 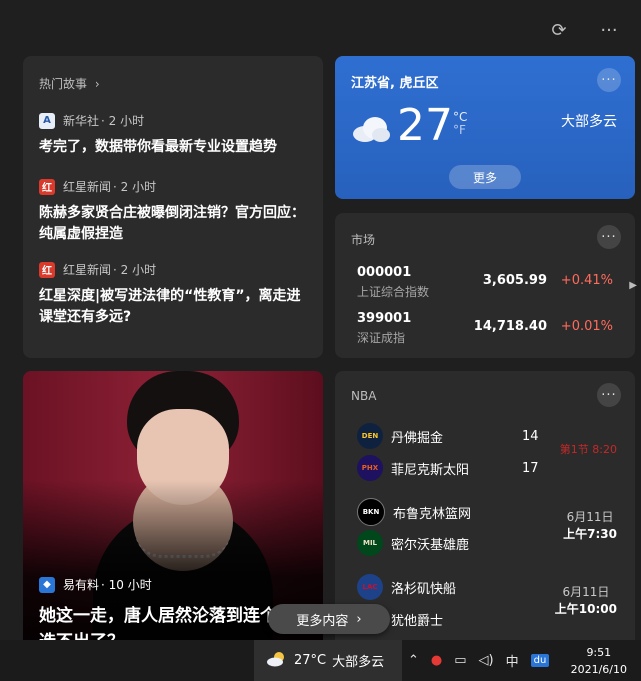 What do you see at coordinates (63, 84) in the screenshot?
I see `hot-stories-title: 热门故事` at bounding box center [63, 84].